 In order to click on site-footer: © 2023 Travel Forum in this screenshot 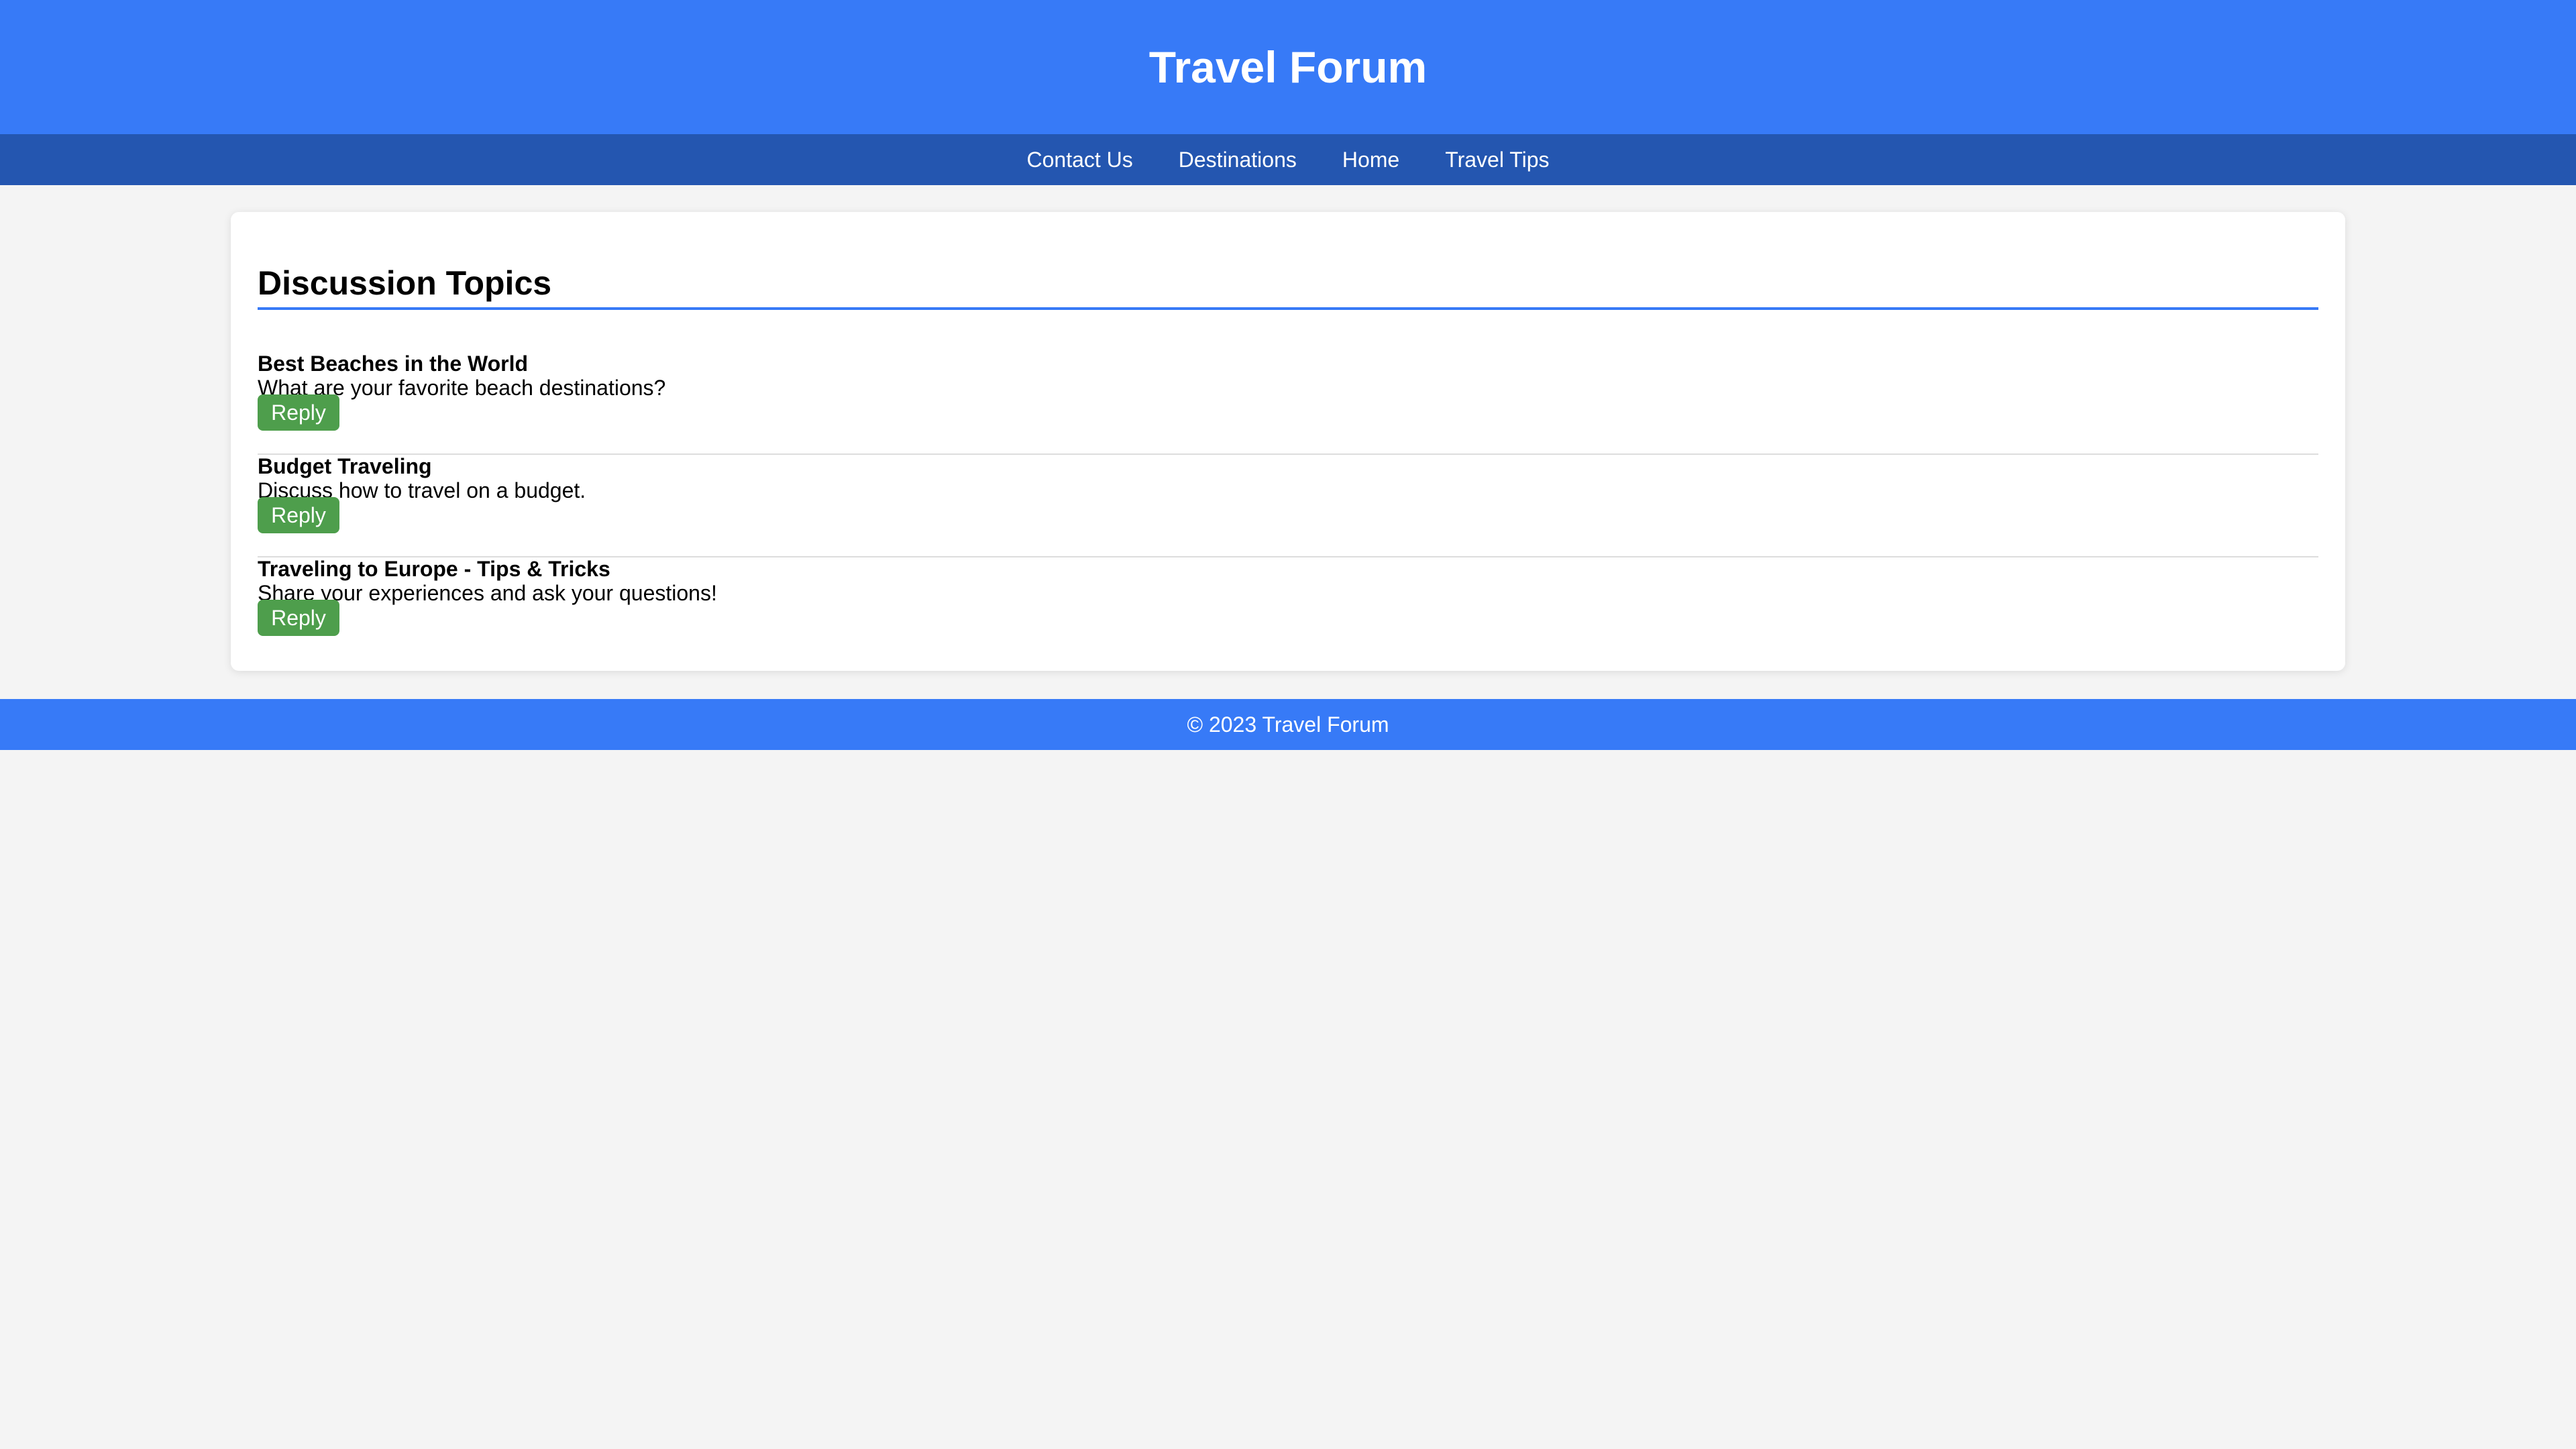, I will do `click(1288, 724)`.